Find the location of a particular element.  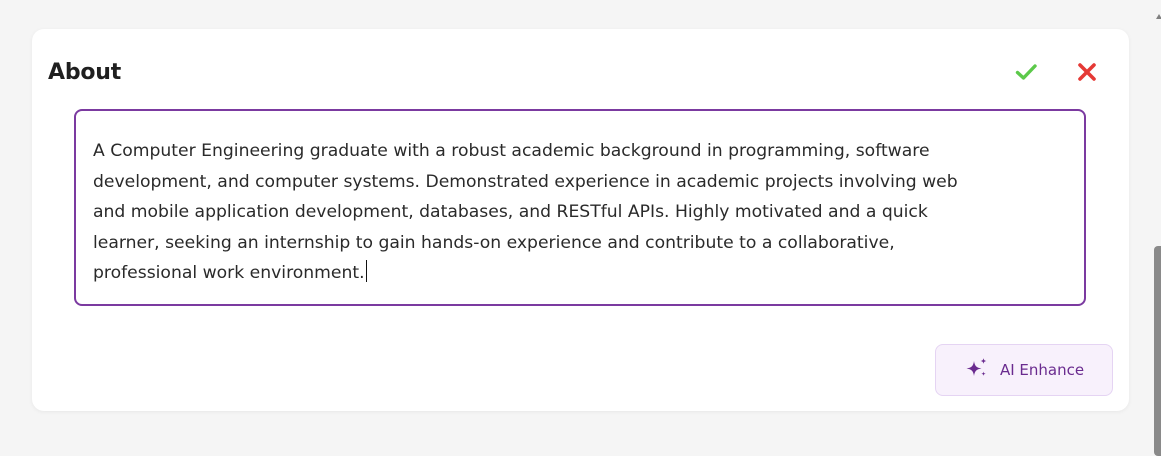

cancel-button is located at coordinates (1087, 74).